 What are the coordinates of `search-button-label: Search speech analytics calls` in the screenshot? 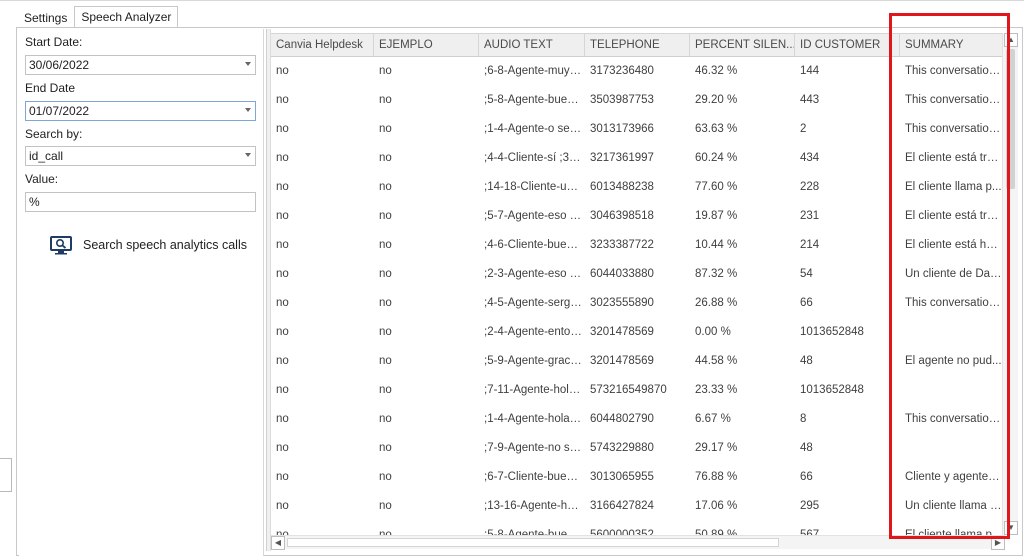 It's located at (165, 245).